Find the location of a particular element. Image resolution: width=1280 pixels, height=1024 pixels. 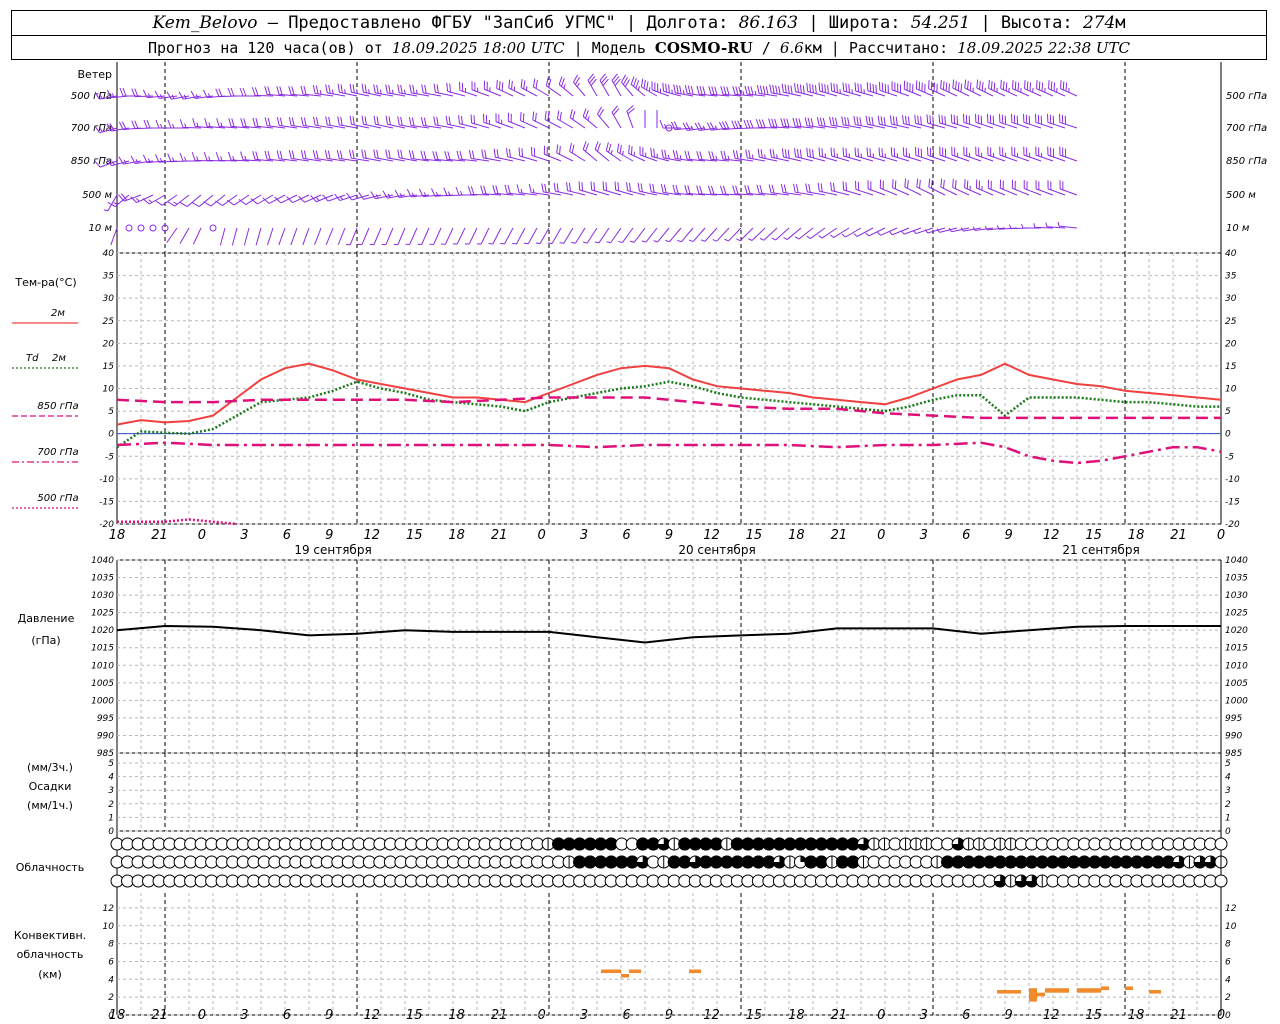

conv-tick-label-right: 12 is located at coordinates (1231, 909).